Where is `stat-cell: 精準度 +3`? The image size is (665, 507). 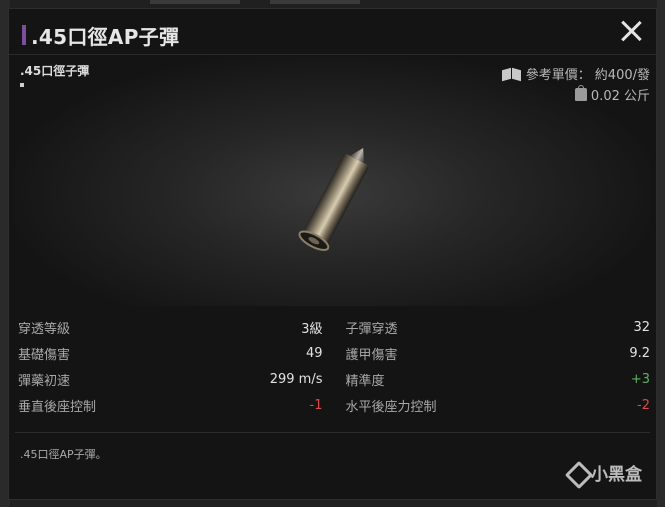
stat-cell: 精準度 +3 is located at coordinates (492, 379).